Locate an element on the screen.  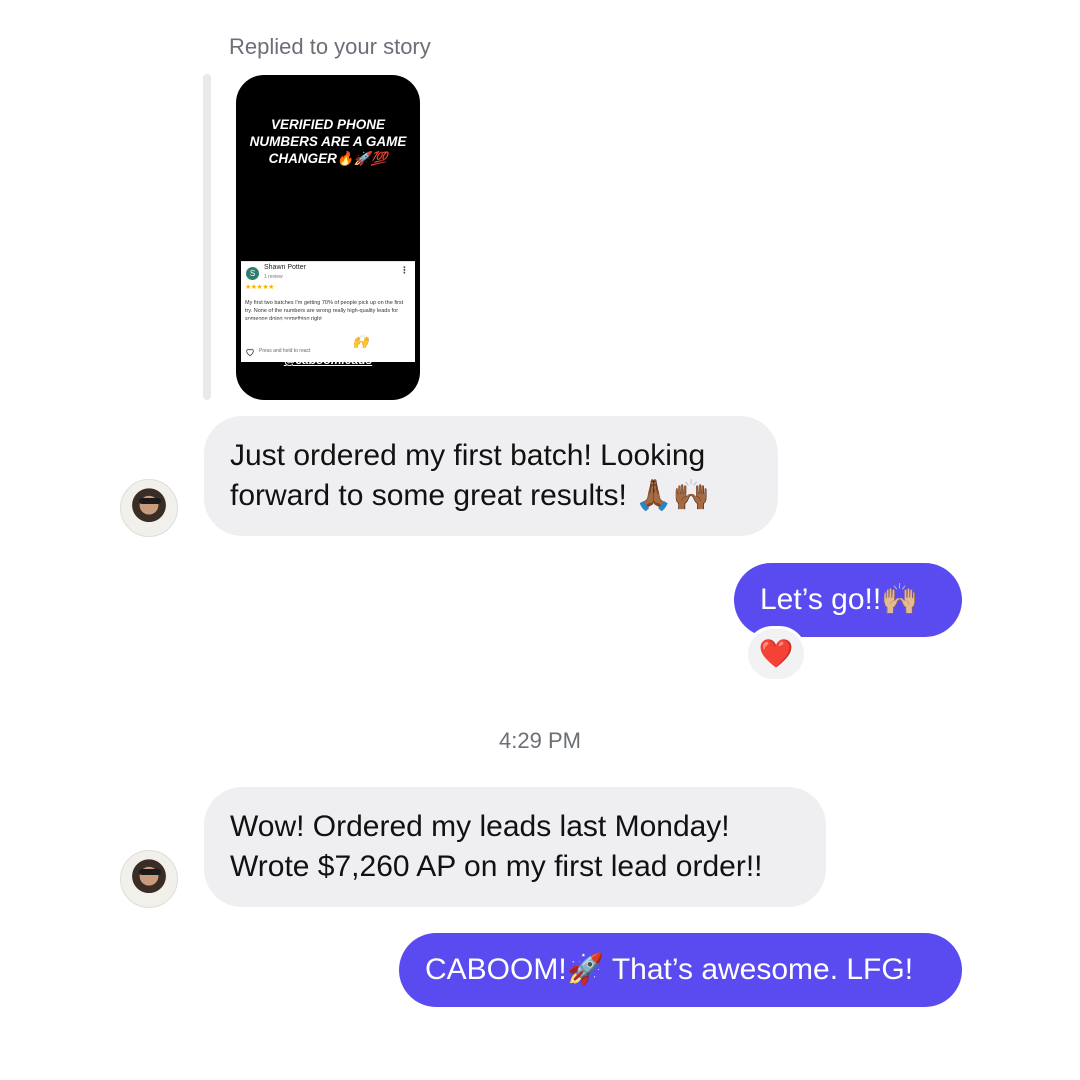
rating-stars: ★★★★★ is located at coordinates (259, 287).